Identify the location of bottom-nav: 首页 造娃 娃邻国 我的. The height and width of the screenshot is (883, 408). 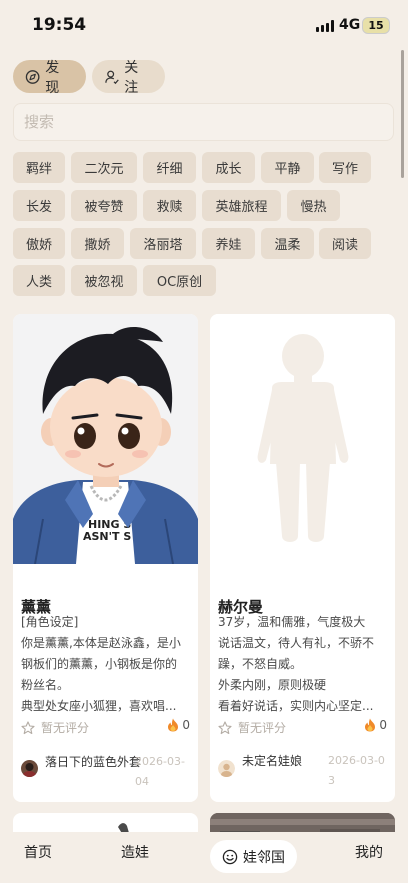
(204, 857).